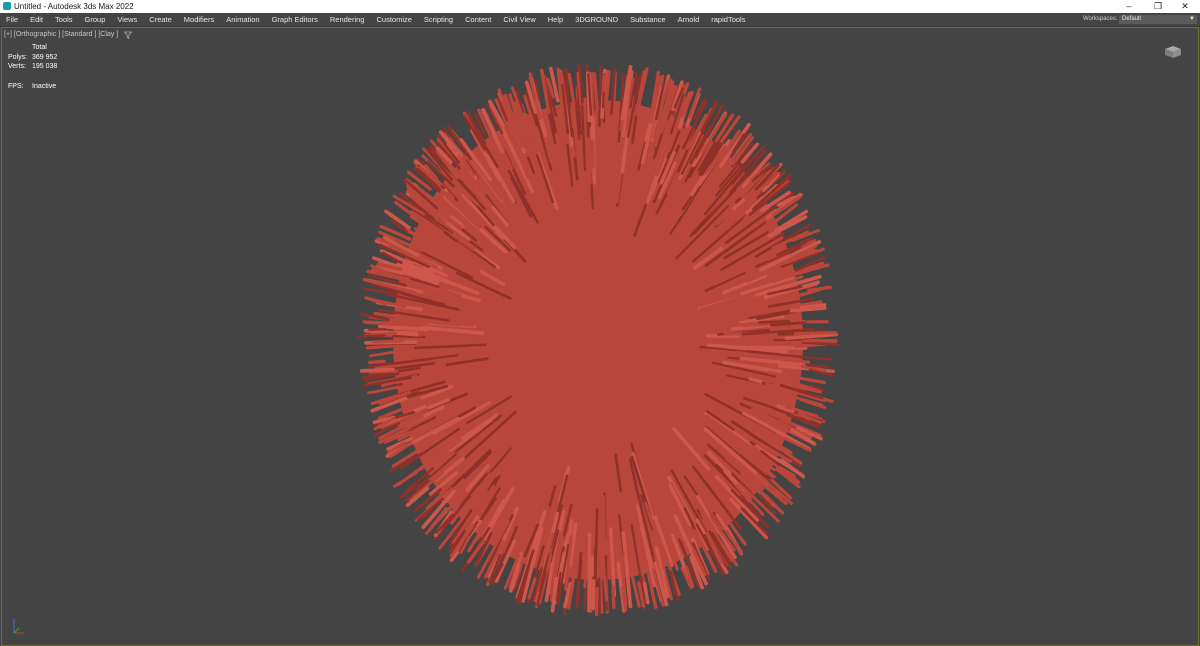 The image size is (1200, 646). Describe the element at coordinates (199, 19) in the screenshot. I see `menu-item-modifiers: Modifiers` at that location.